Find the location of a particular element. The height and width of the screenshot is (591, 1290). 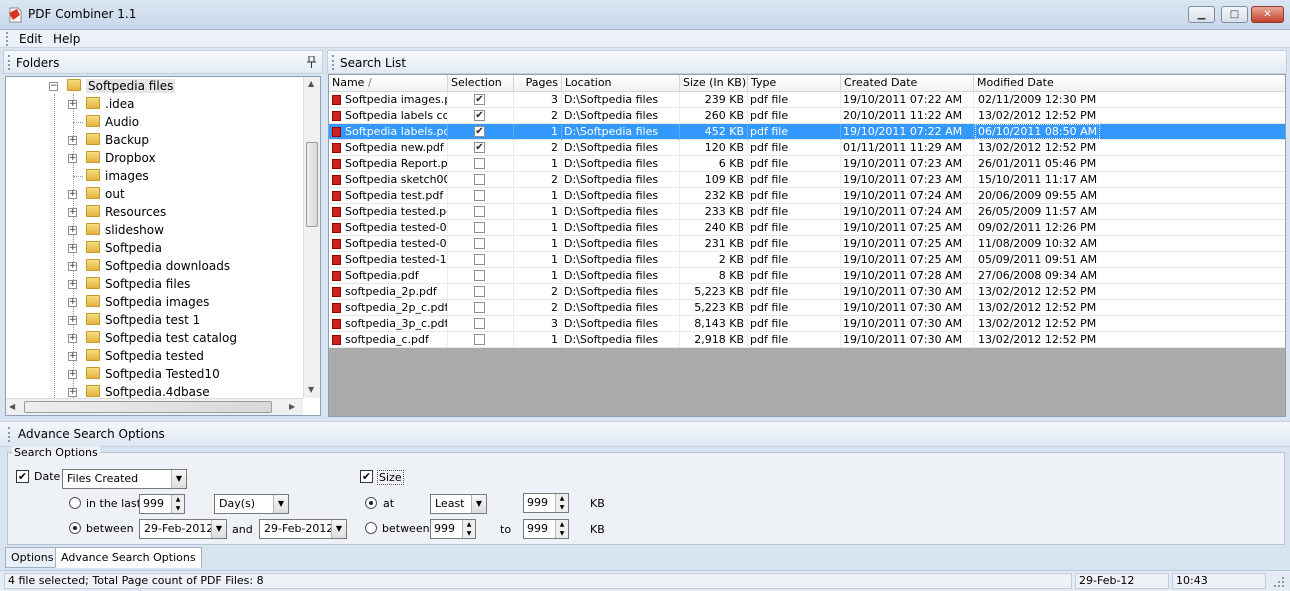

date-unit-select: Day(s) ▼ is located at coordinates (251, 504).